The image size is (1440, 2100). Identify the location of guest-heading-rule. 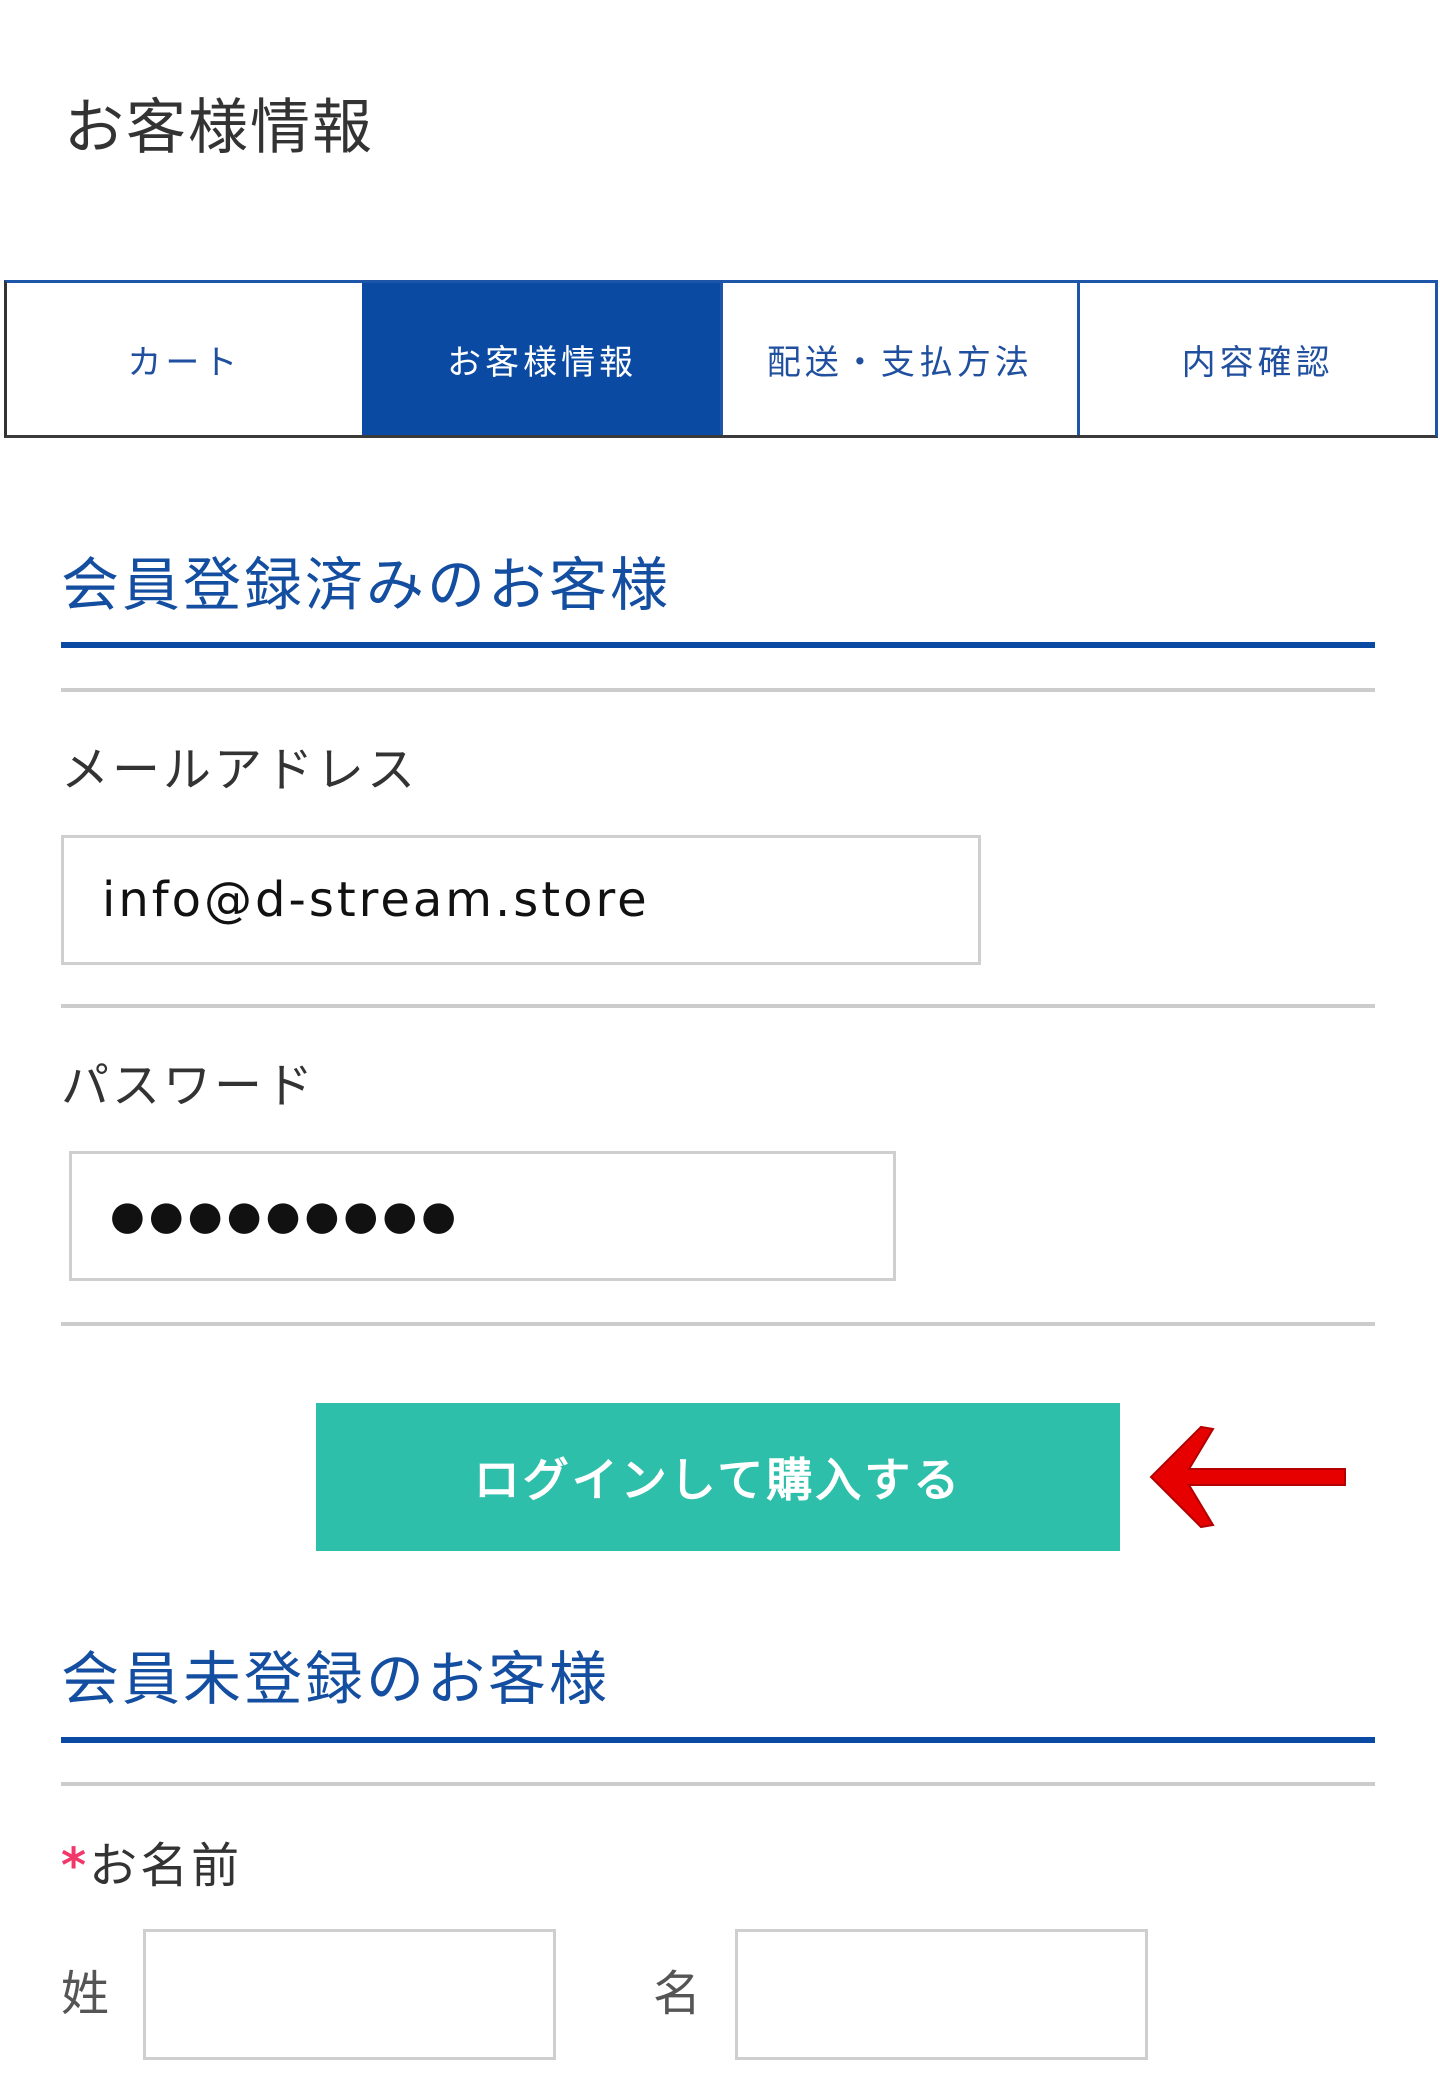
(718, 1740).